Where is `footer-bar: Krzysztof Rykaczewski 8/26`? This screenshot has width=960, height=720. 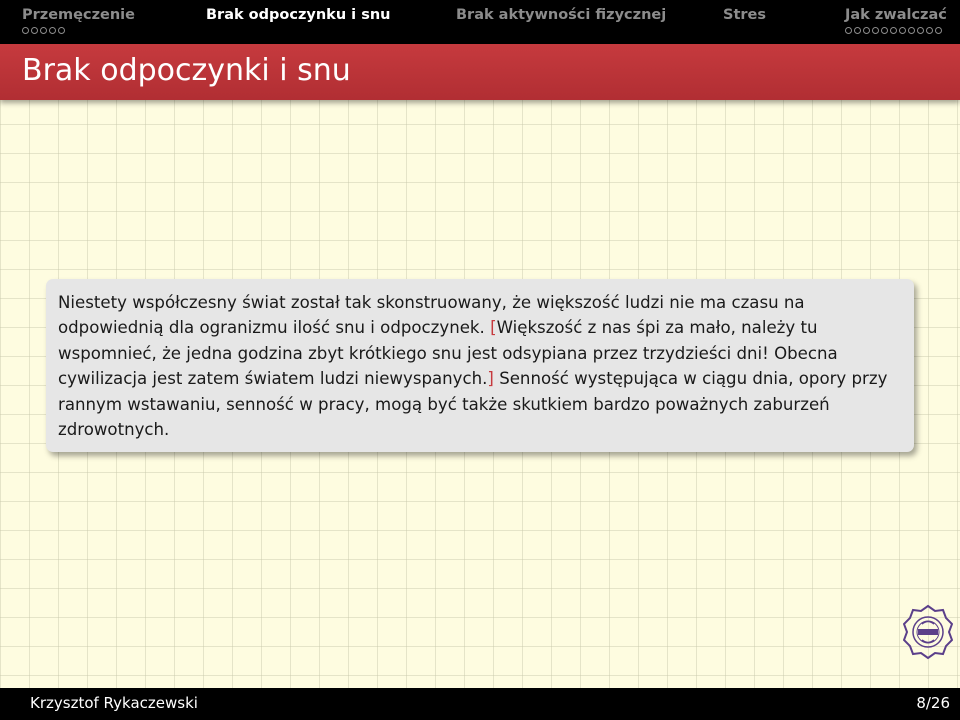
footer-bar: Krzysztof Rykaczewski 8/26 is located at coordinates (480, 704).